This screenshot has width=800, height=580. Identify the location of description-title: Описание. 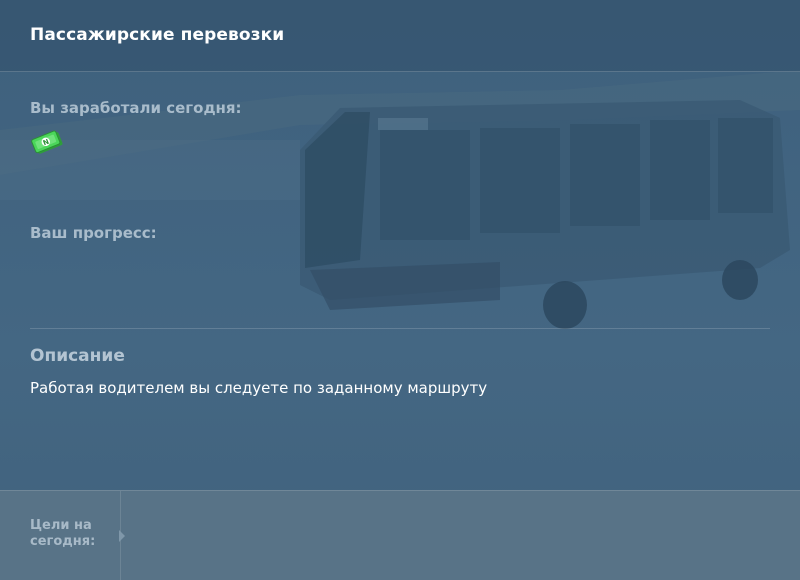
(77, 356).